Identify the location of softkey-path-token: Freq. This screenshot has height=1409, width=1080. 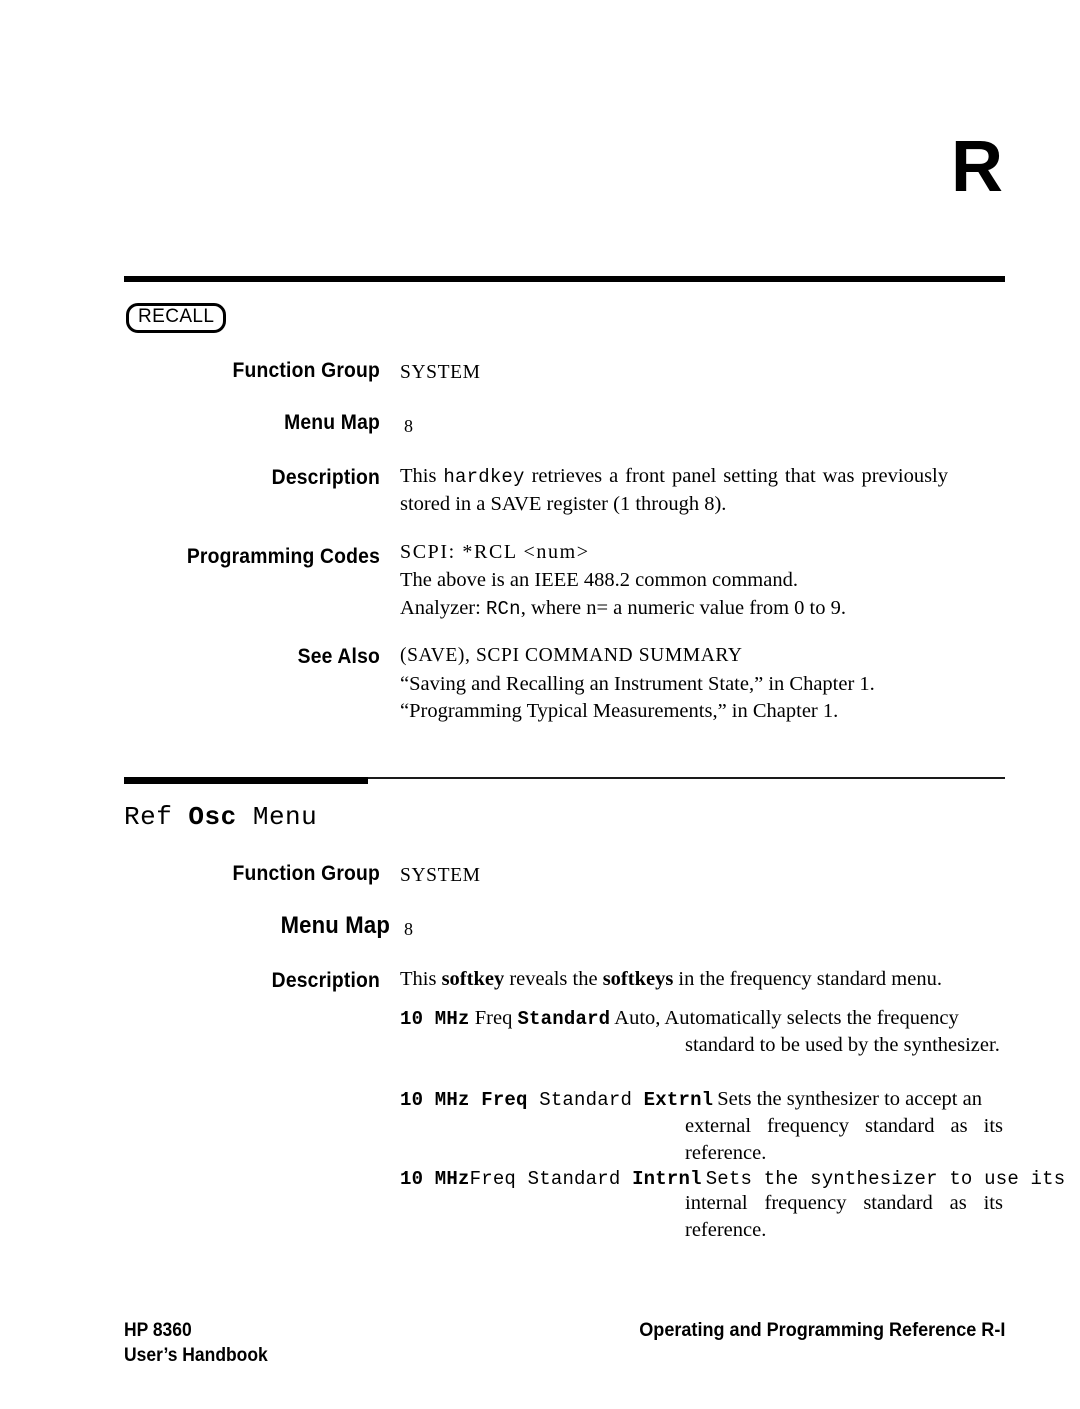
(493, 1018).